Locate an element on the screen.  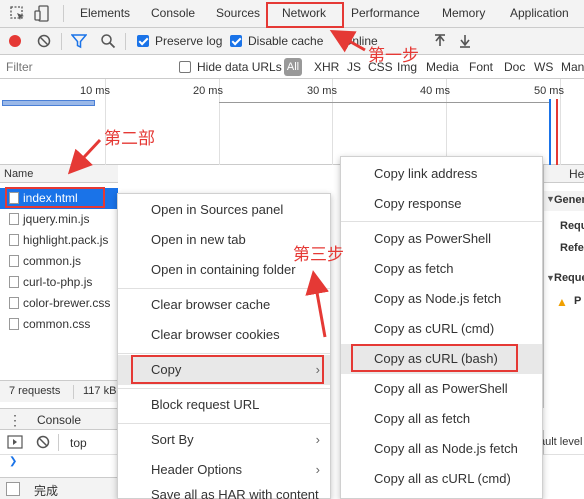
annotation-step-2: 第二部 is located at coordinates (129, 138).